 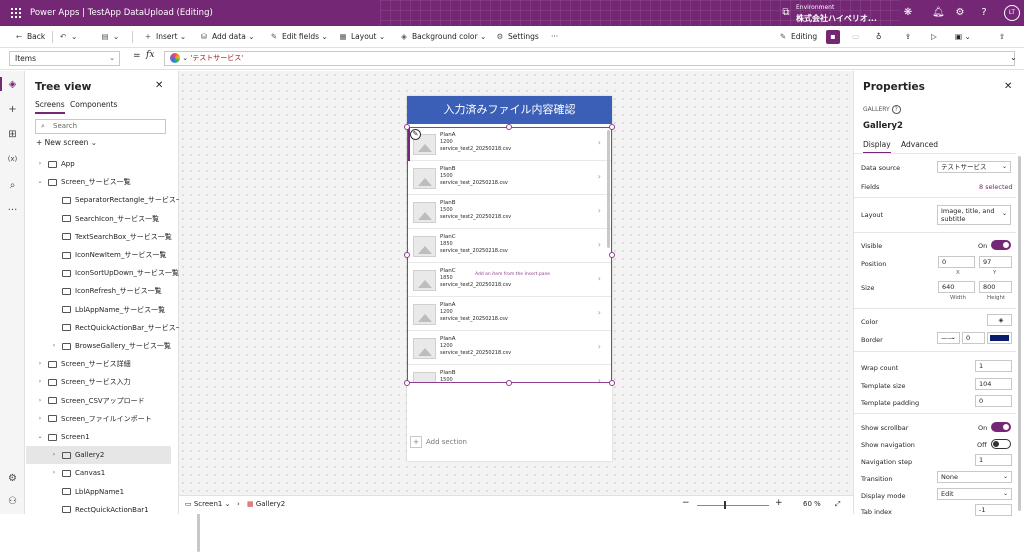 I want to click on background-color-button: ◈ Background color ⌄, so click(x=442, y=37).